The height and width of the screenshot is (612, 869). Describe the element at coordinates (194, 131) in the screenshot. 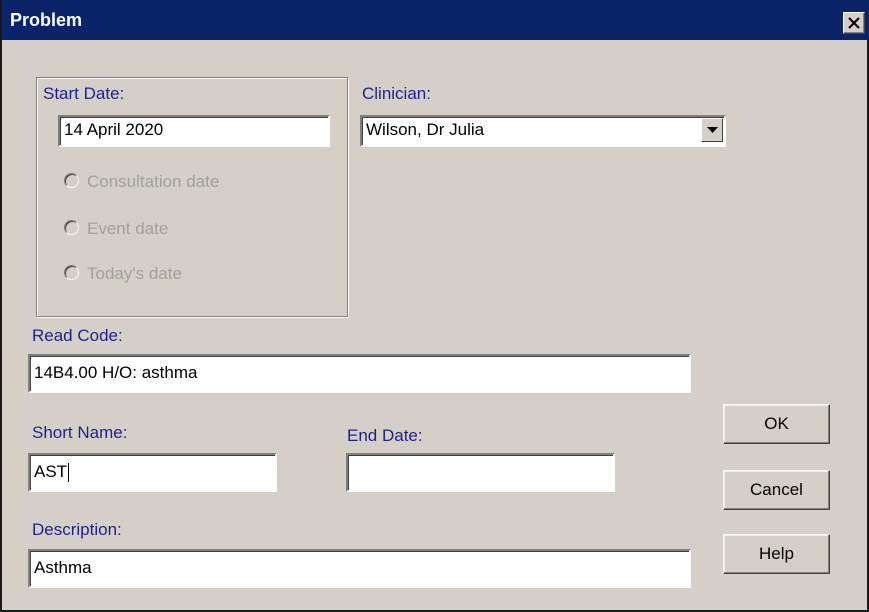

I see `start-date-field: 14 April 2020` at that location.